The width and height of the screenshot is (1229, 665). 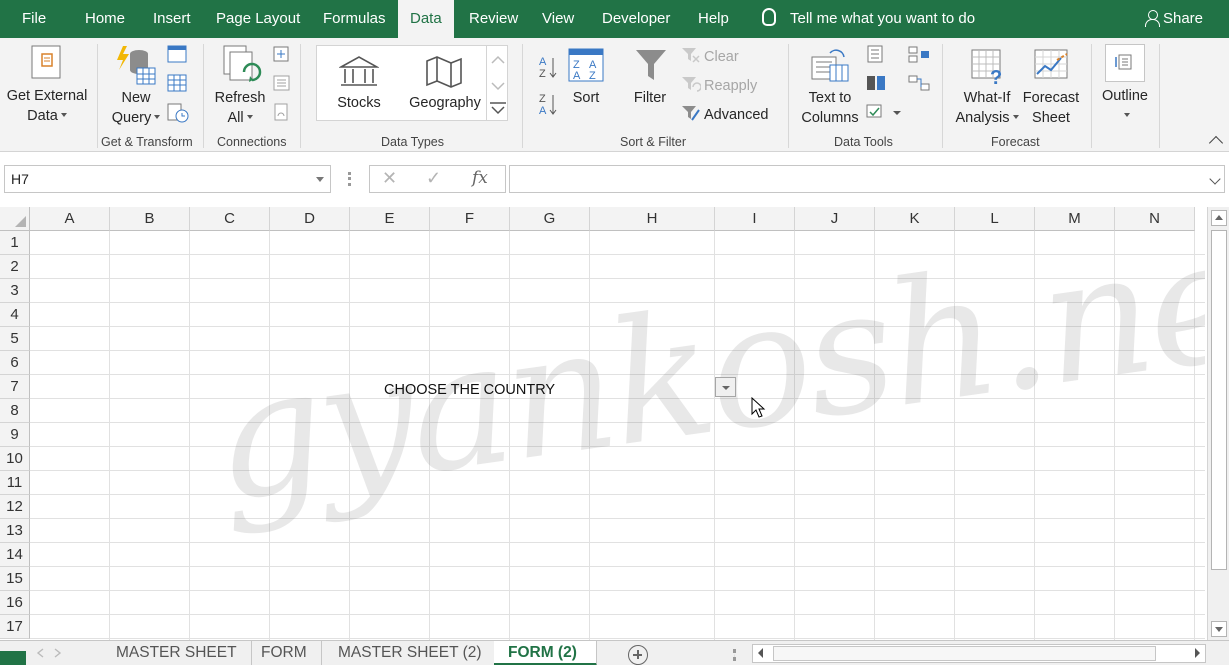 I want to click on tab-data: Data, so click(x=426, y=19).